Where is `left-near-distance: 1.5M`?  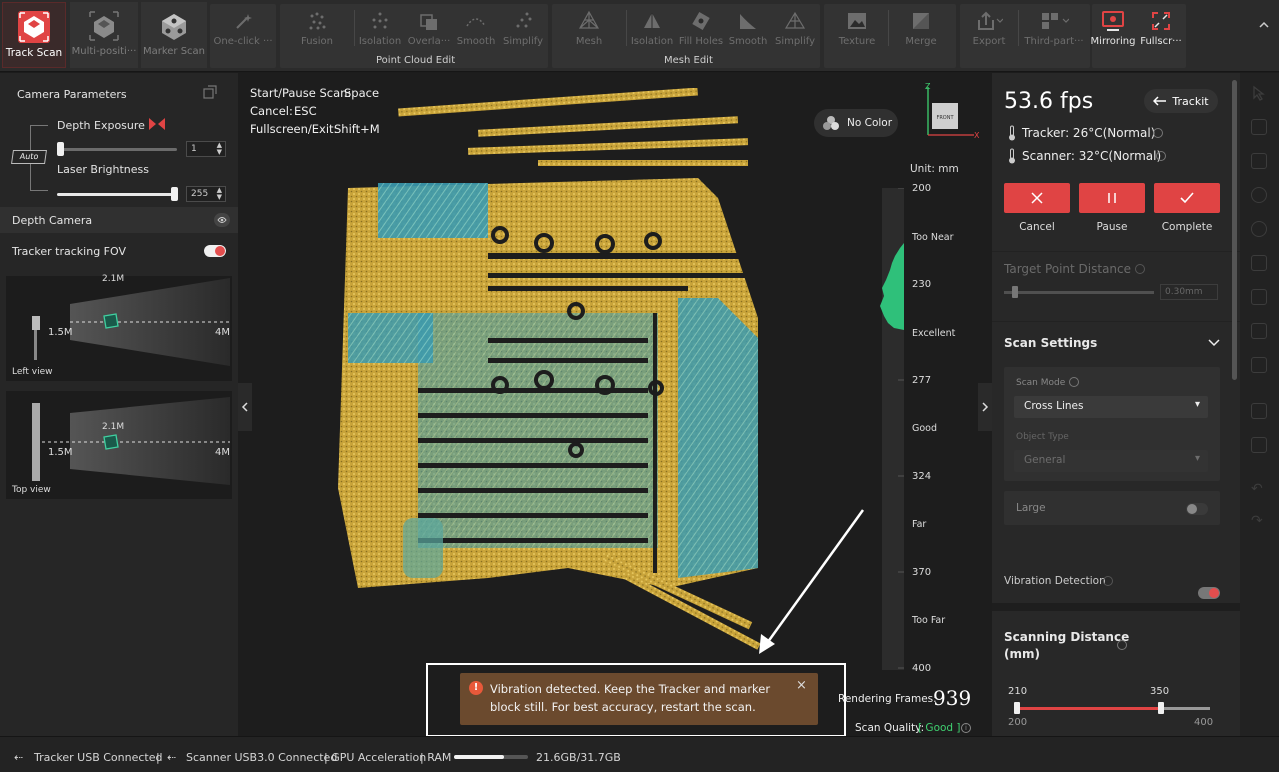
left-near-distance: 1.5M is located at coordinates (60, 332).